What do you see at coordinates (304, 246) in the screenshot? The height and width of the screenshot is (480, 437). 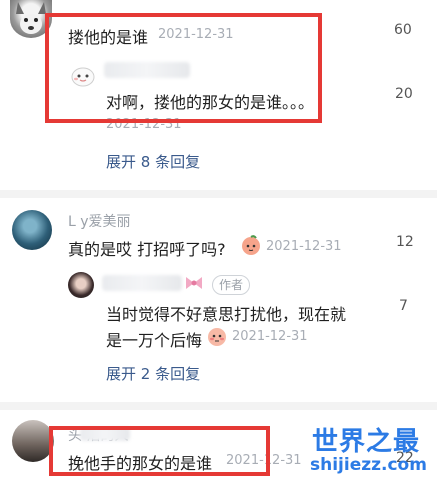 I see `comment-date: 2021-12-31` at bounding box center [304, 246].